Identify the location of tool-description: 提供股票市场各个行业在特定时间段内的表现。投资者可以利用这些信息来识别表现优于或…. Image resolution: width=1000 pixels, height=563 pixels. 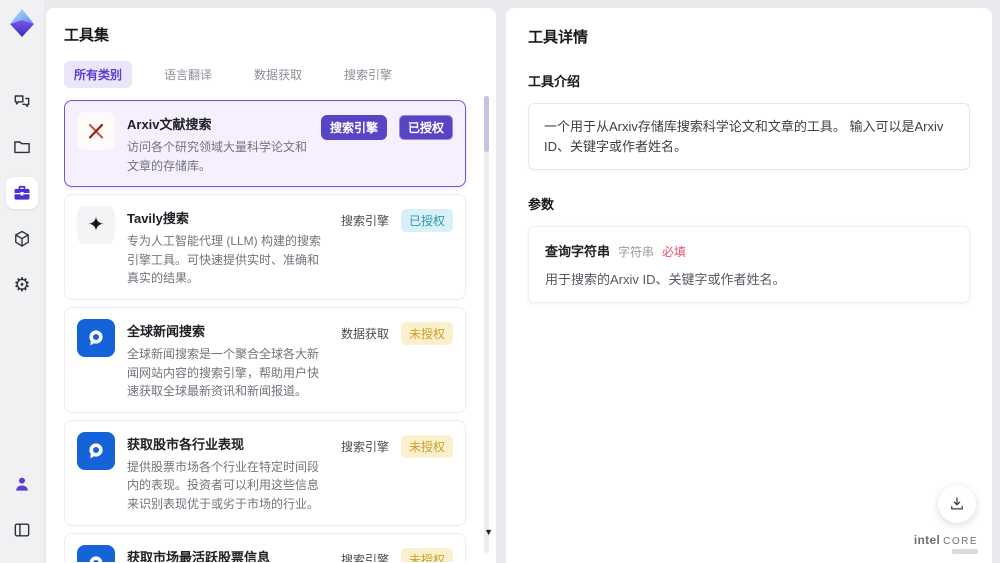
(223, 485).